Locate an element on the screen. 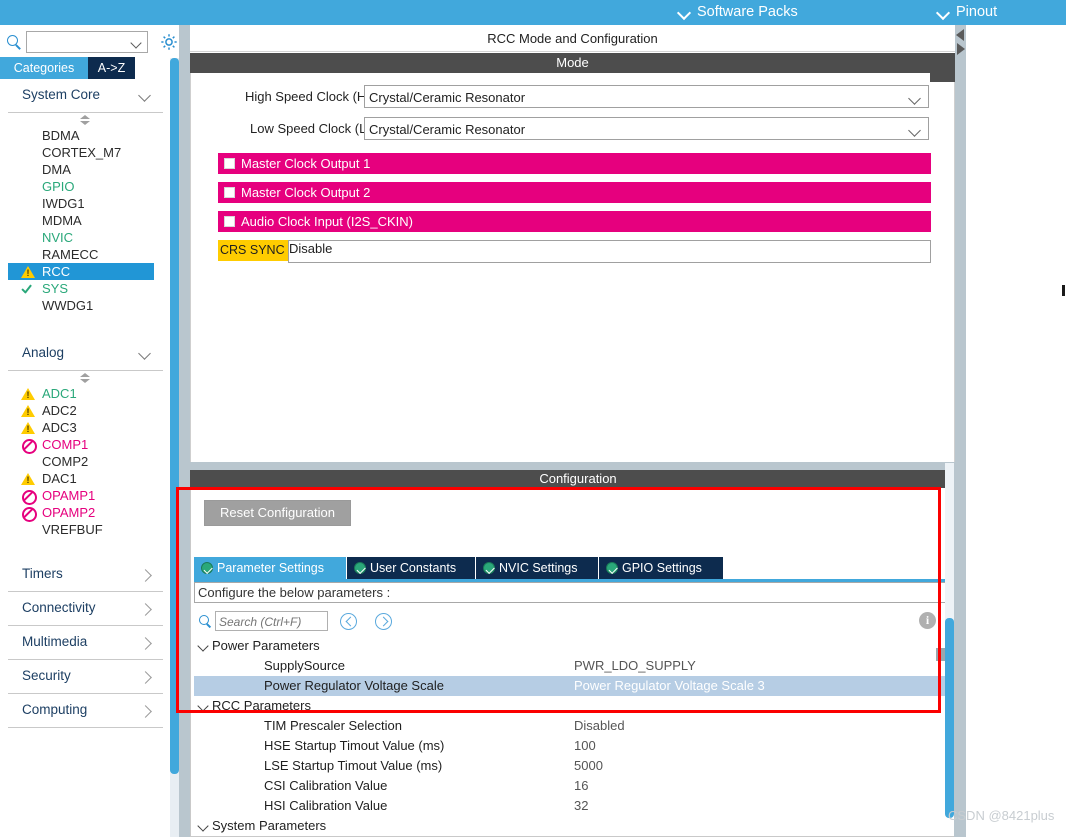 The width and height of the screenshot is (1066, 837). sidebar-item-comp1: COMP1 is located at coordinates (81, 445).